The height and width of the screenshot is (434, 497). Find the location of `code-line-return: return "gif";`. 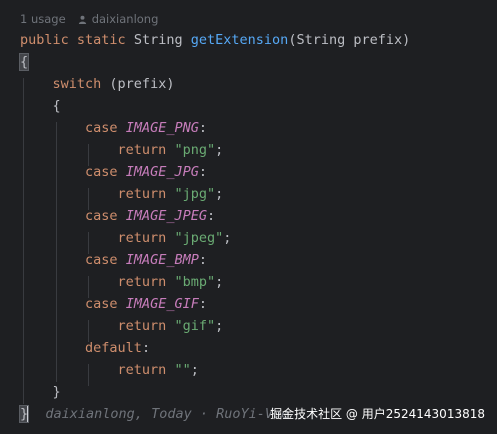

code-line-return: return "gif"; is located at coordinates (170, 326).